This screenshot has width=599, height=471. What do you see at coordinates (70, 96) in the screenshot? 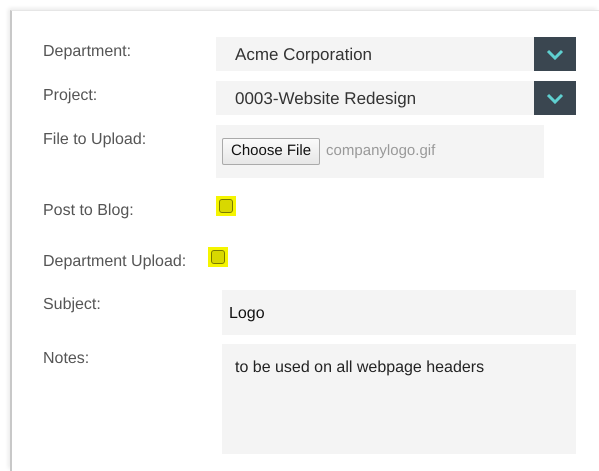
I see `field-label: Project:` at bounding box center [70, 96].